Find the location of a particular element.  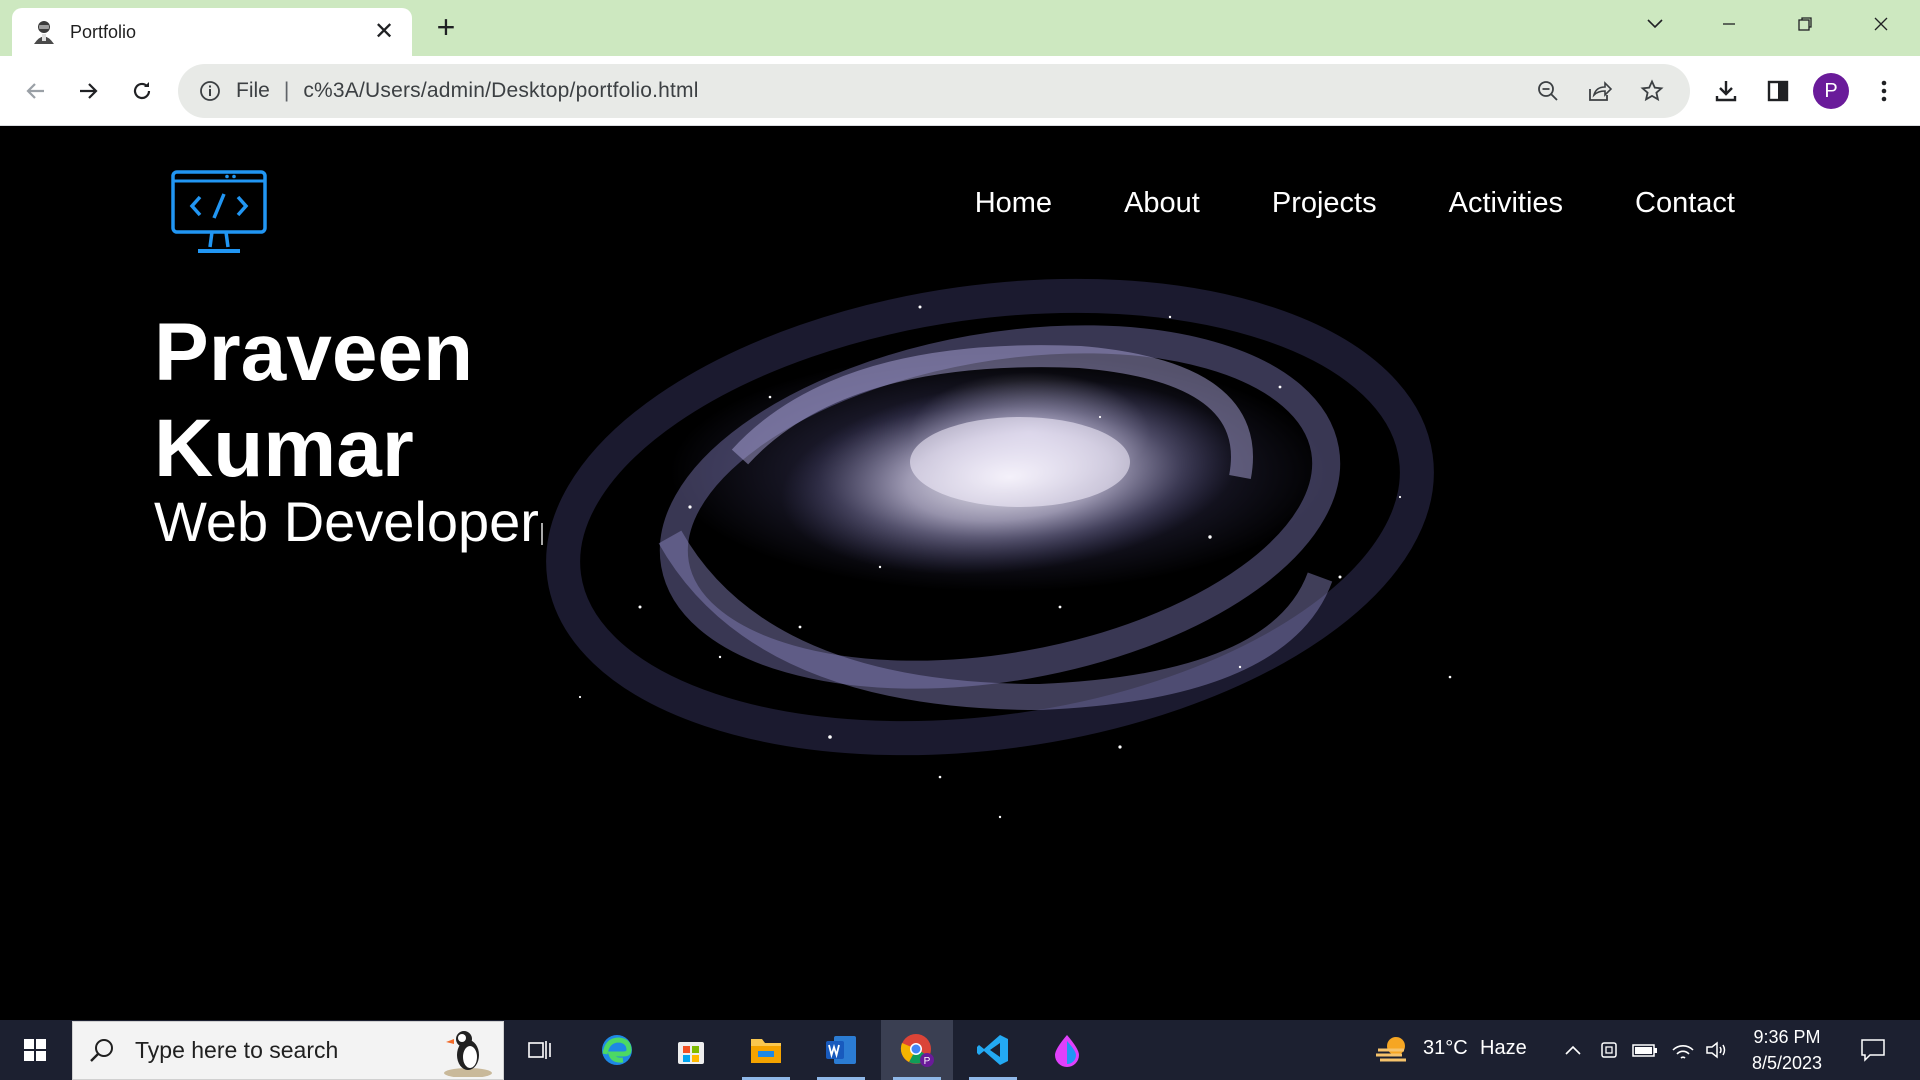

menu-kebab-icon is located at coordinates (1884, 91).